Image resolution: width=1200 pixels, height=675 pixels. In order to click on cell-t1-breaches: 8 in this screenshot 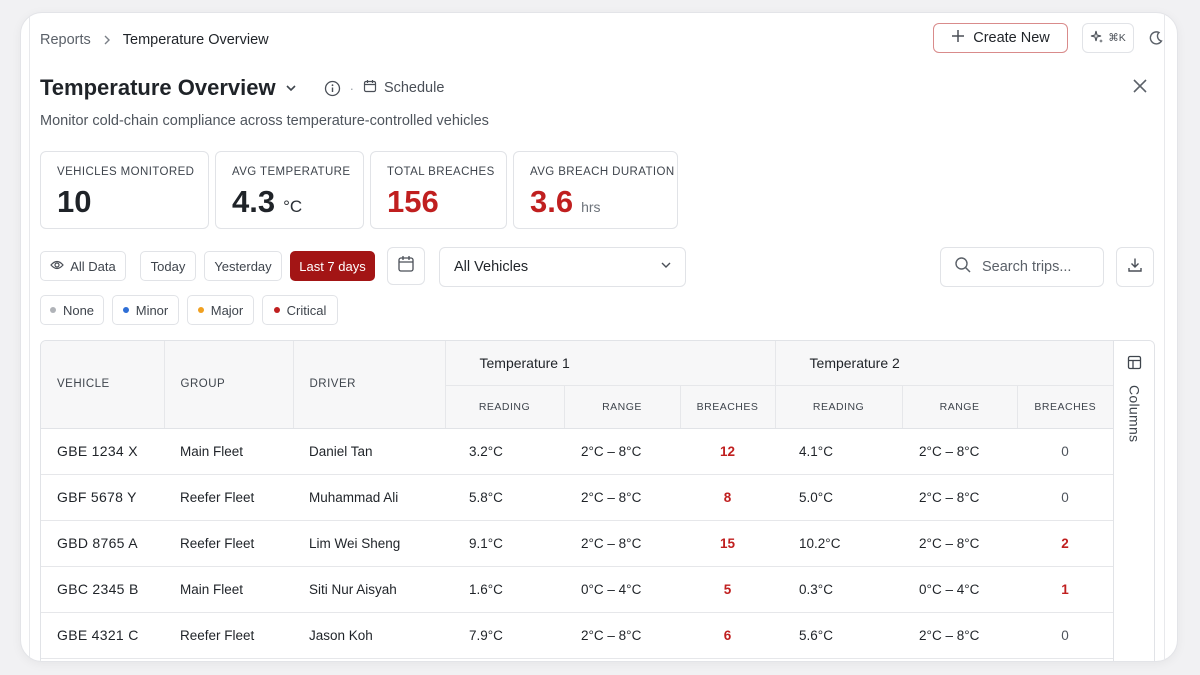, I will do `click(728, 497)`.